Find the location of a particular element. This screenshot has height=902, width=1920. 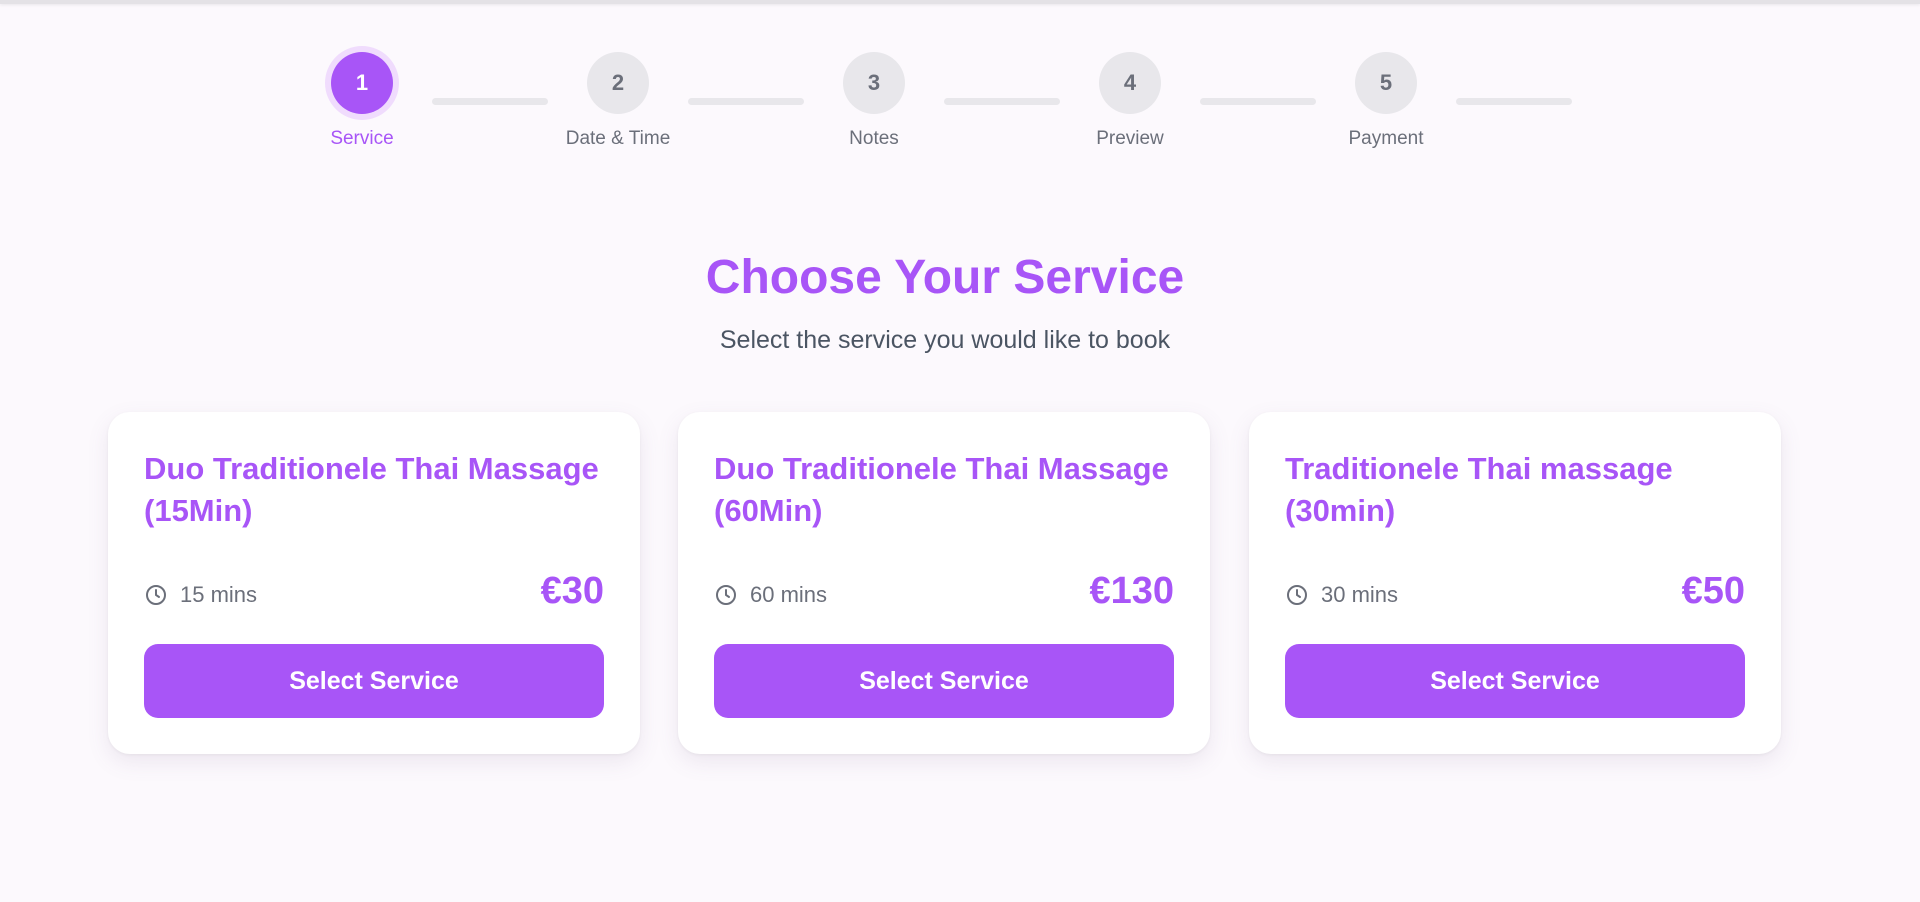

step-label: Notes is located at coordinates (874, 138).